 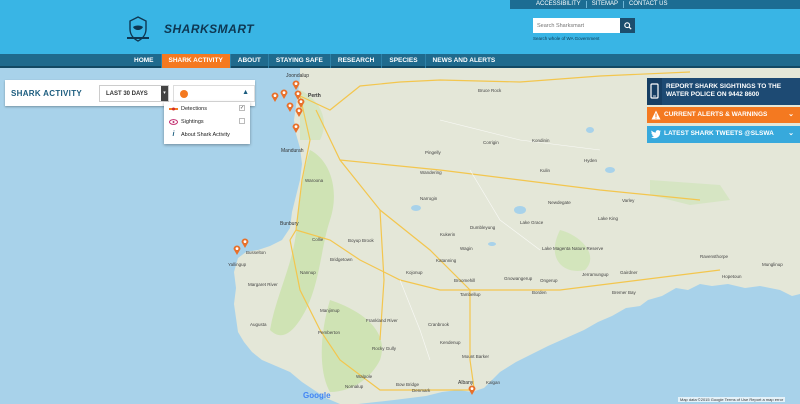 I want to click on twitter-icon, so click(x=656, y=134).